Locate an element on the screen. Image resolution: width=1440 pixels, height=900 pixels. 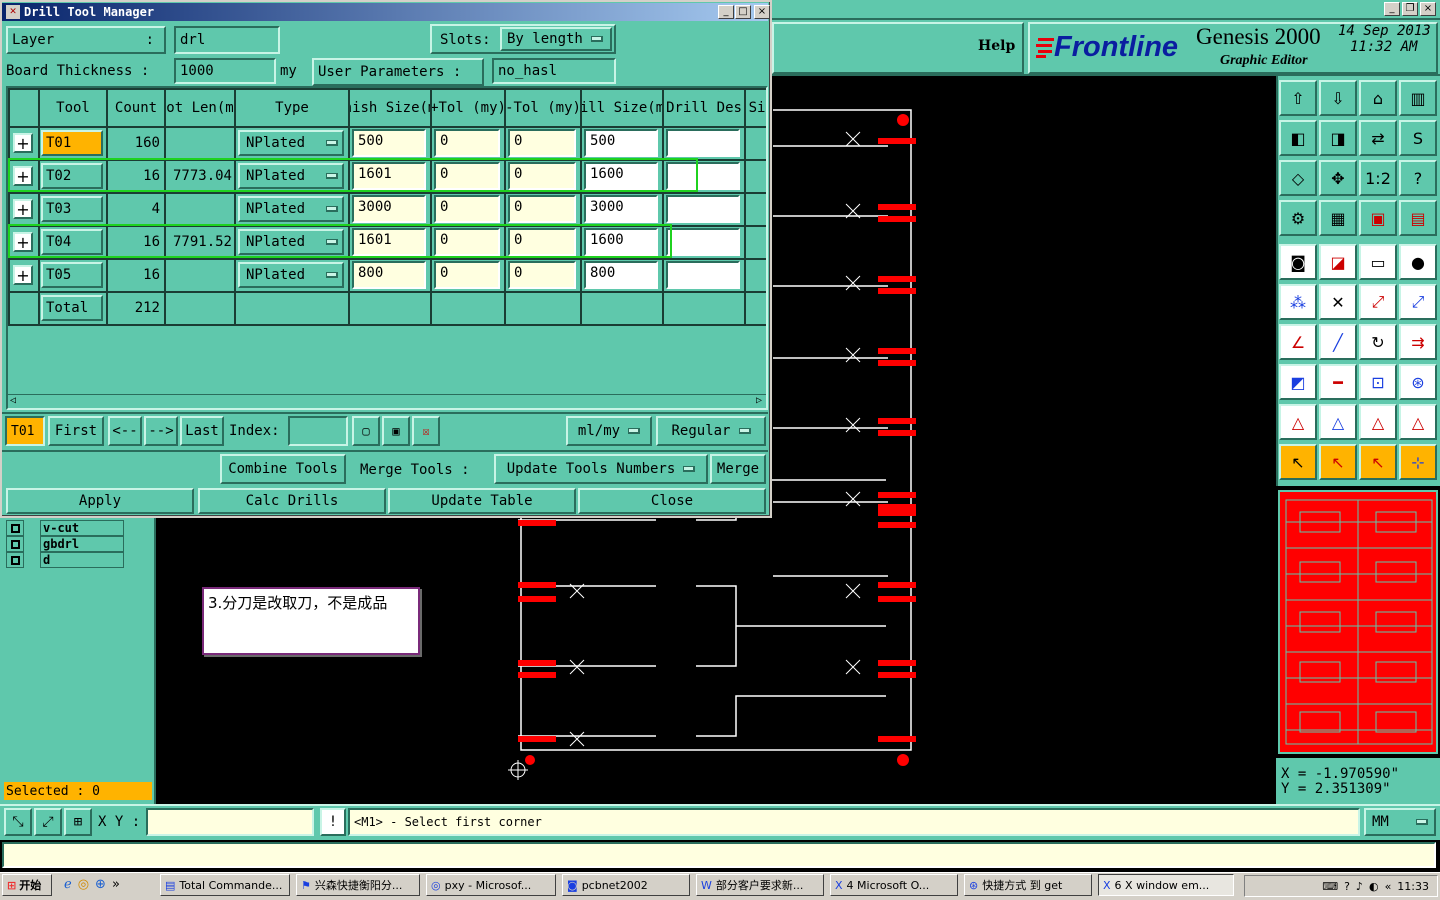
minimize-icon: _ is located at coordinates (1392, 9).